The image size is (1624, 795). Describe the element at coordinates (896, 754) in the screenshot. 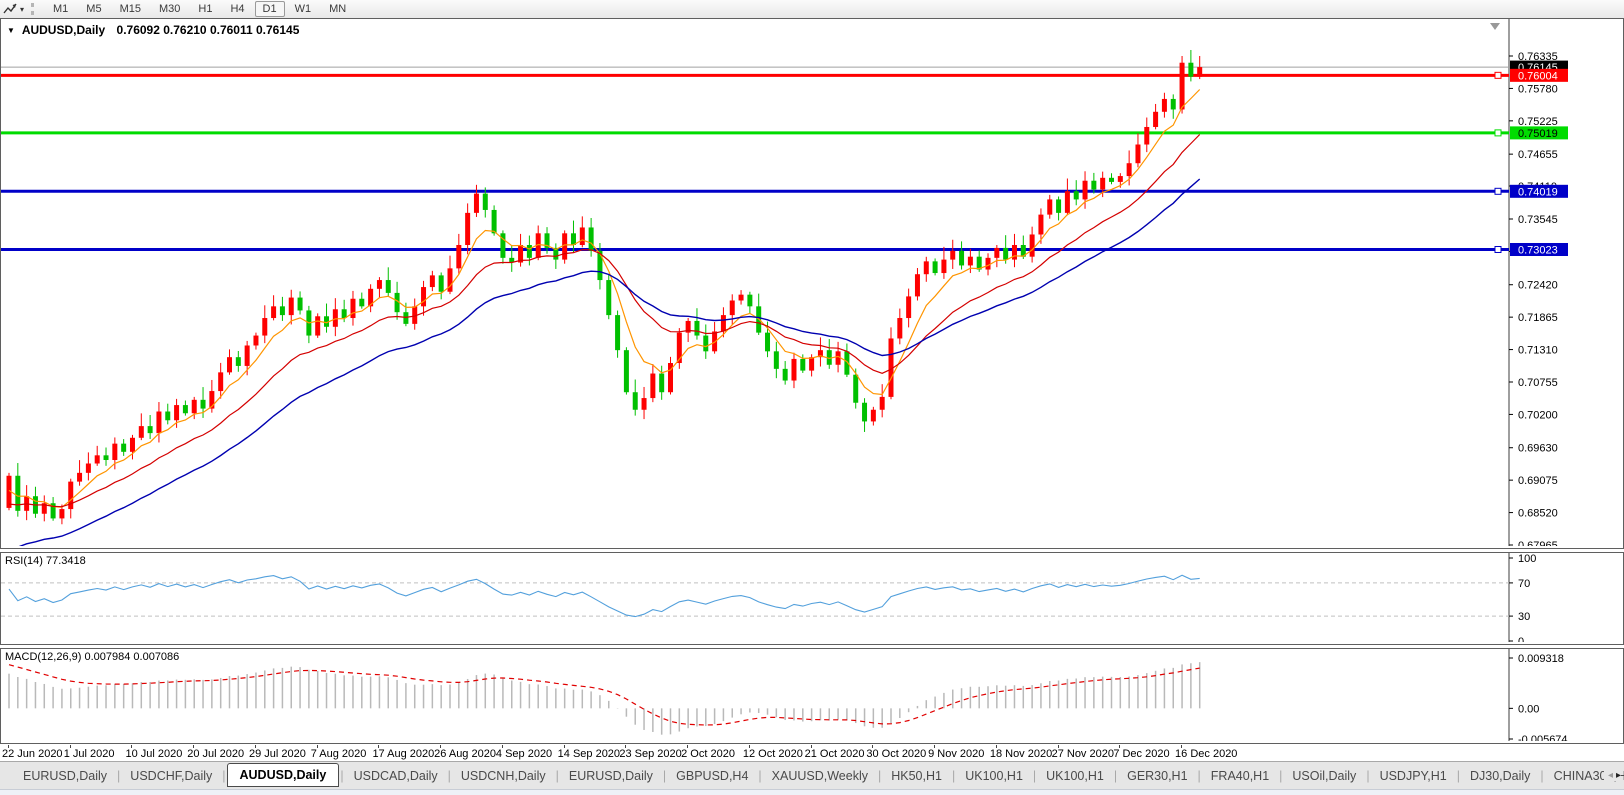

I see `date-axis-label: 30 Oct 2020` at that location.